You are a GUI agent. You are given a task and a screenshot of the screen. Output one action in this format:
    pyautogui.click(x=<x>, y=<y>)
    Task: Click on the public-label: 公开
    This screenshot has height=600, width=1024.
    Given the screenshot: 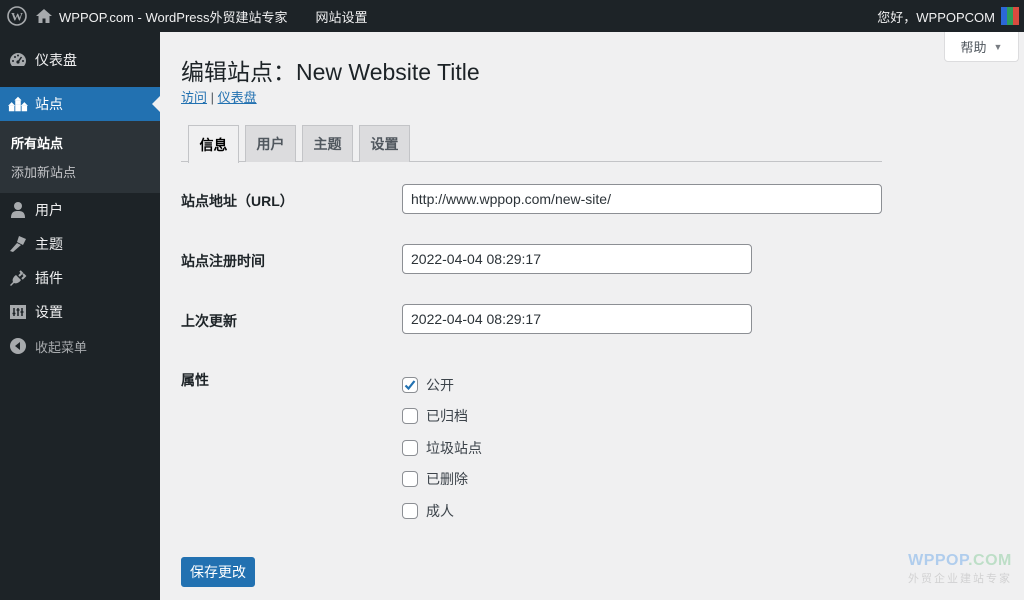 What is the action you would take?
    pyautogui.click(x=440, y=384)
    